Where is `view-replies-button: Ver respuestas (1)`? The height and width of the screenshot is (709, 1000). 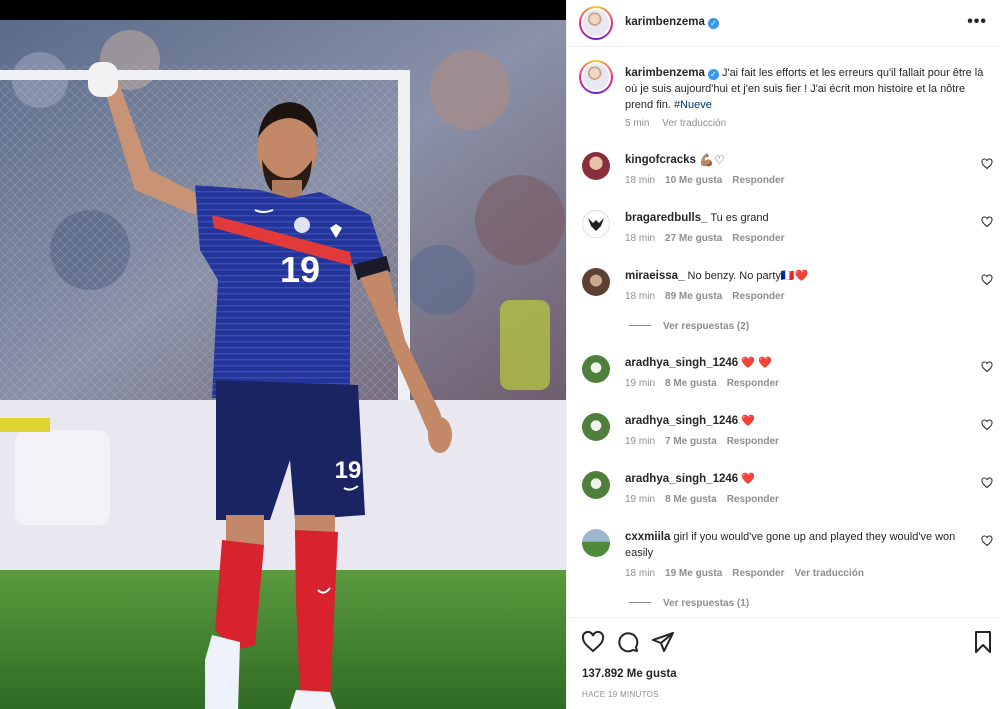 view-replies-button: Ver respuestas (1) is located at coordinates (689, 603).